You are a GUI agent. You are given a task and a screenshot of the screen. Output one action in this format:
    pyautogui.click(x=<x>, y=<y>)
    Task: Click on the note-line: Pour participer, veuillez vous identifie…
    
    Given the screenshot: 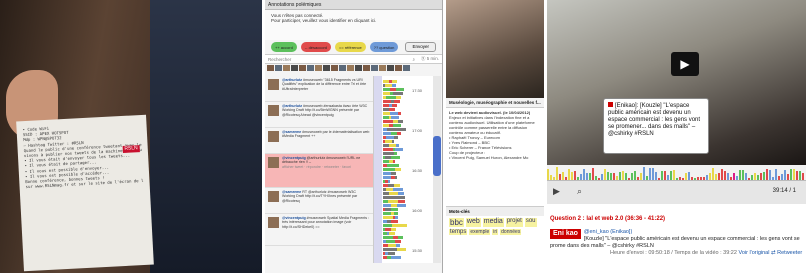 What is the action you would take?
    pyautogui.click(x=353, y=20)
    